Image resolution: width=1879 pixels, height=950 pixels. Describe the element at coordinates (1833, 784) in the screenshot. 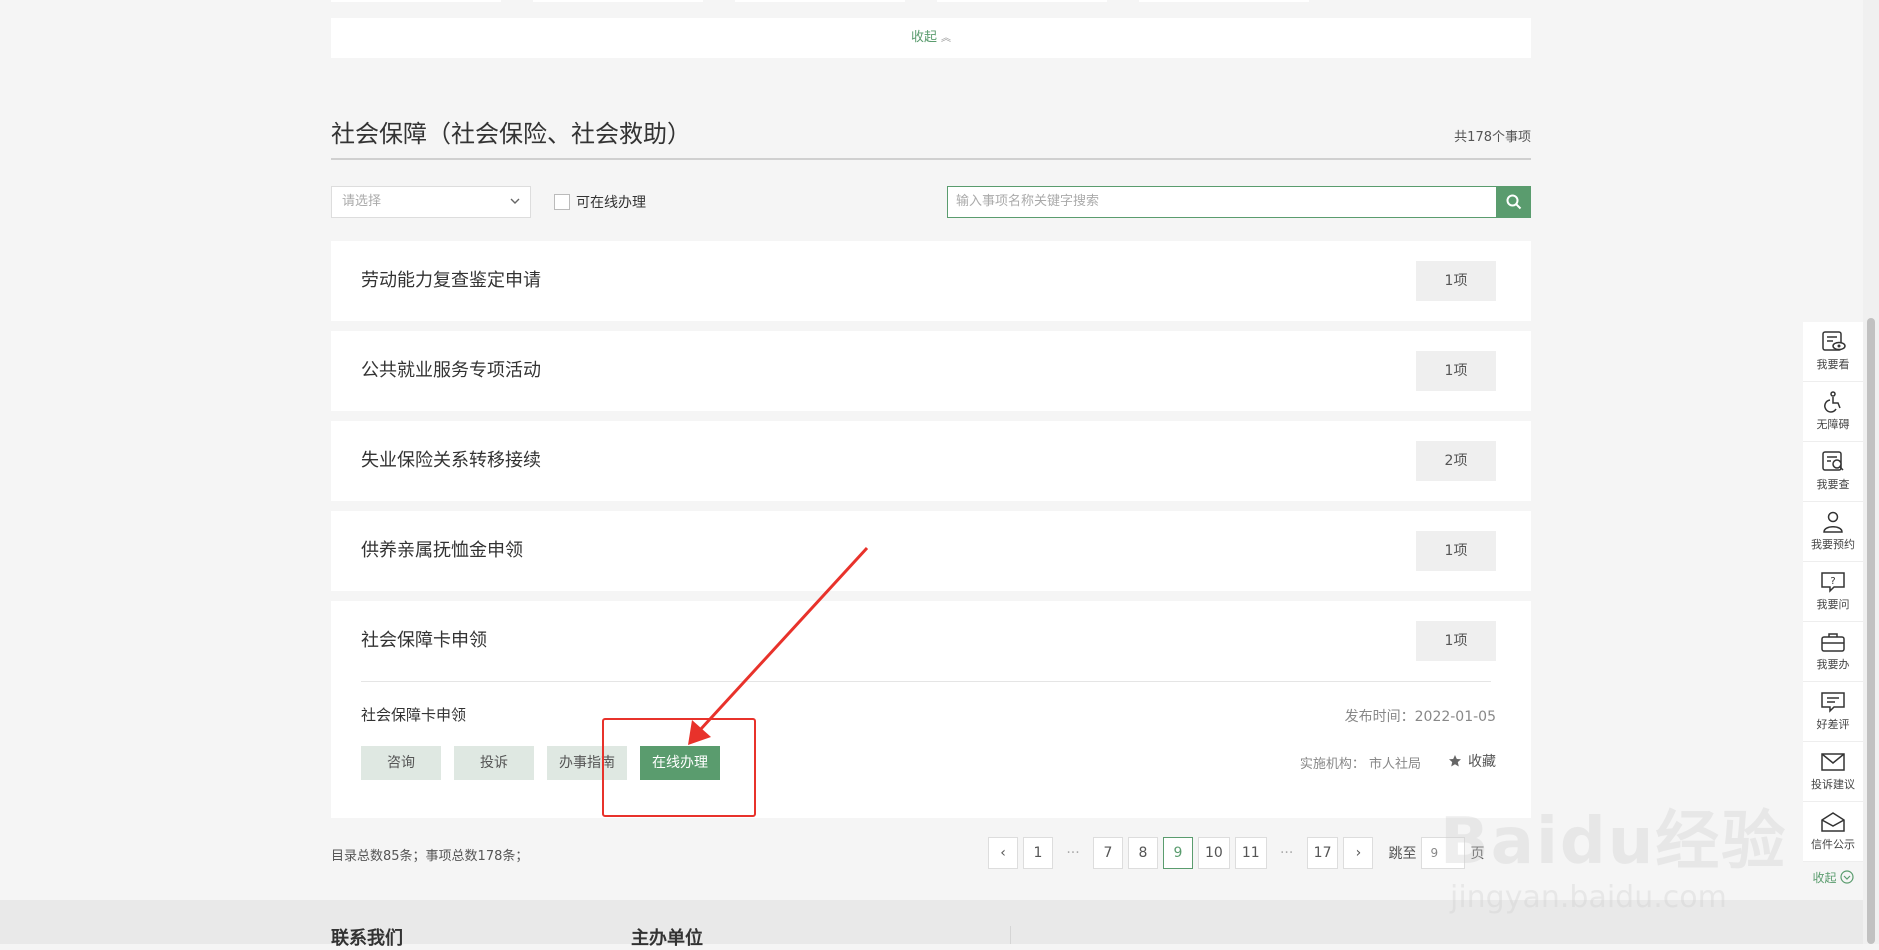

I see `side-item-label: 投诉建议` at that location.